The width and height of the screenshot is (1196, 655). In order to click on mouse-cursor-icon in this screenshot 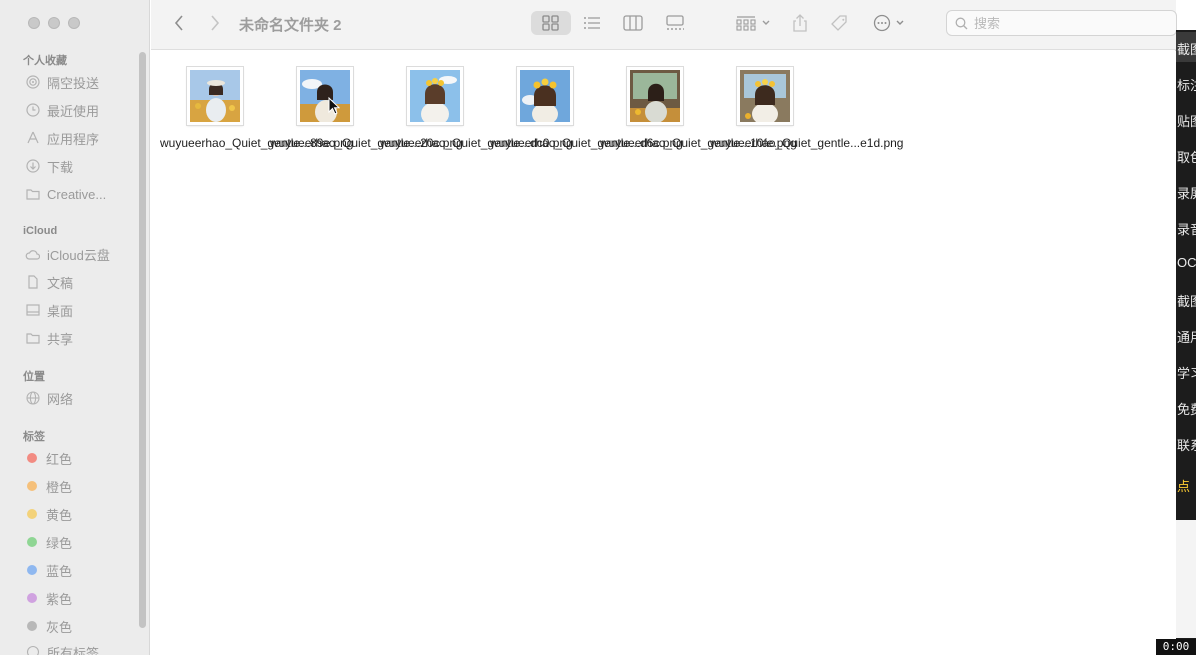, I will do `click(334, 106)`.